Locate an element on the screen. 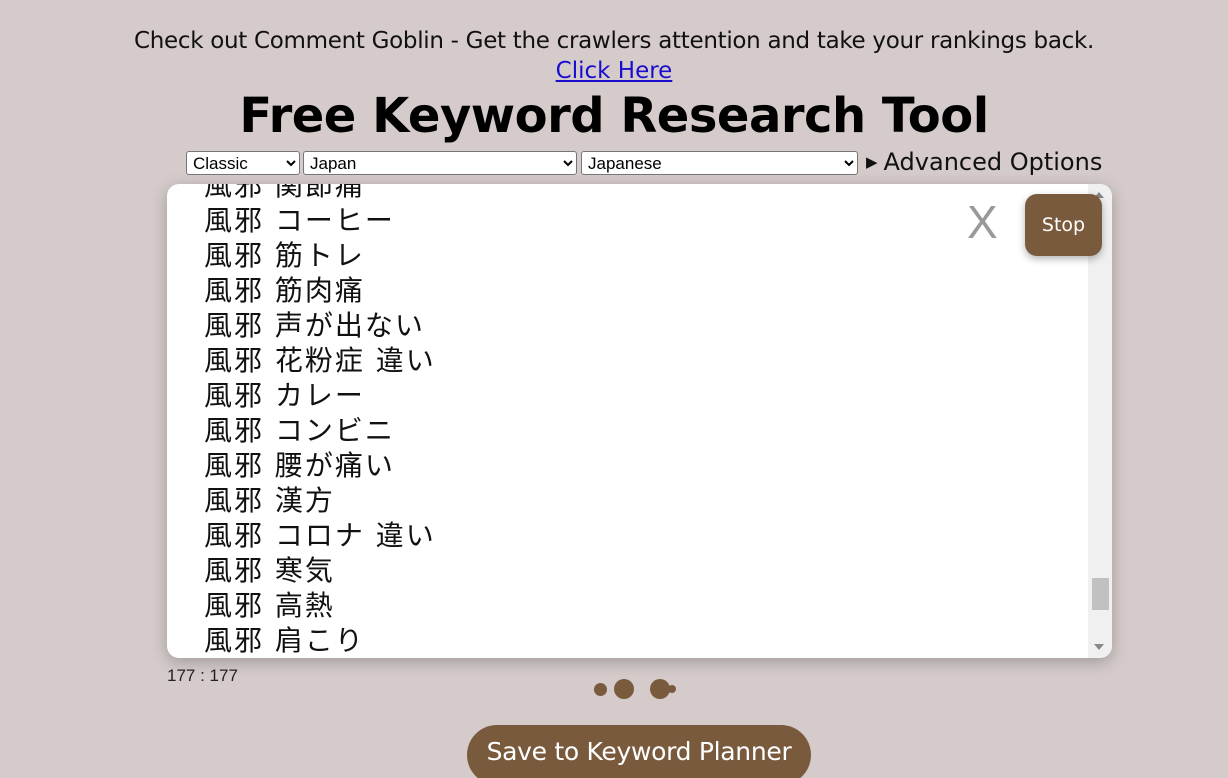 This screenshot has height=778, width=1228. scrollbar-thumb is located at coordinates (1100, 593).